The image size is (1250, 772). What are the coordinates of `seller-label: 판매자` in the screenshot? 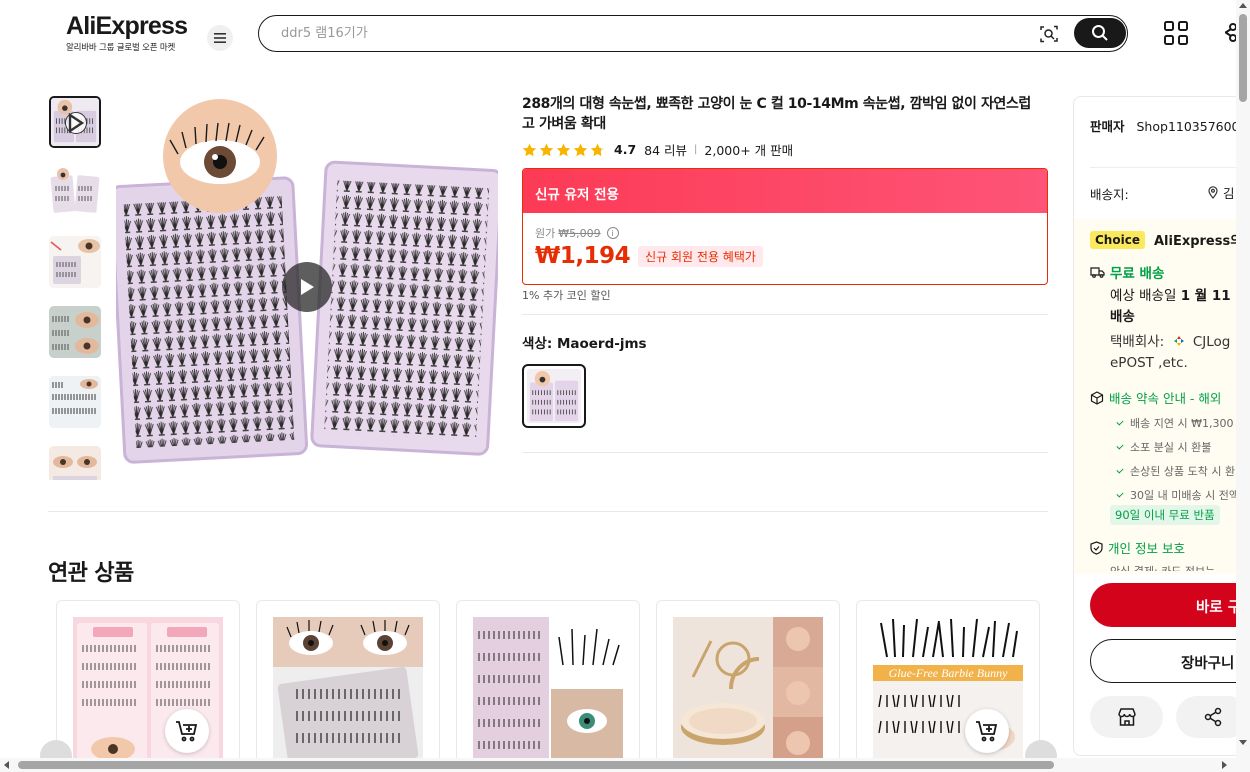 It's located at (1107, 126).